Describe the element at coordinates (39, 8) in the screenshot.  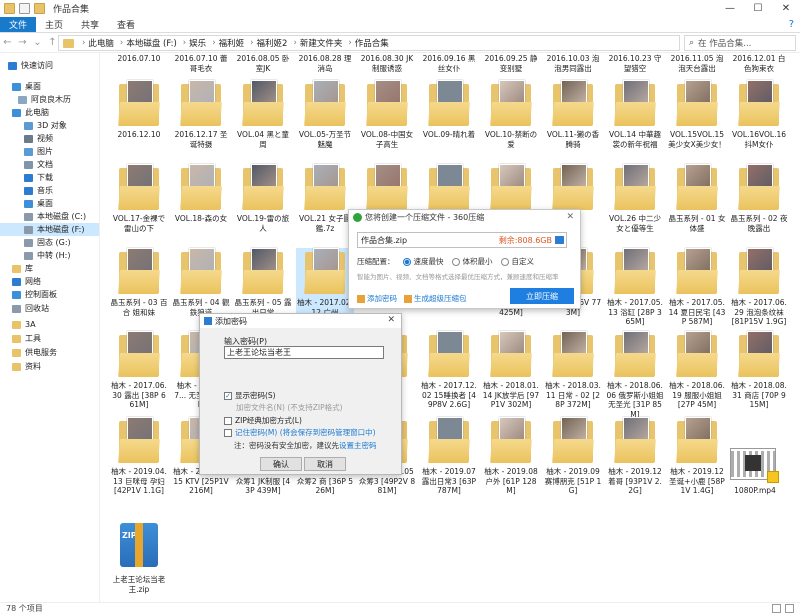
I see `new-folder-icon` at that location.